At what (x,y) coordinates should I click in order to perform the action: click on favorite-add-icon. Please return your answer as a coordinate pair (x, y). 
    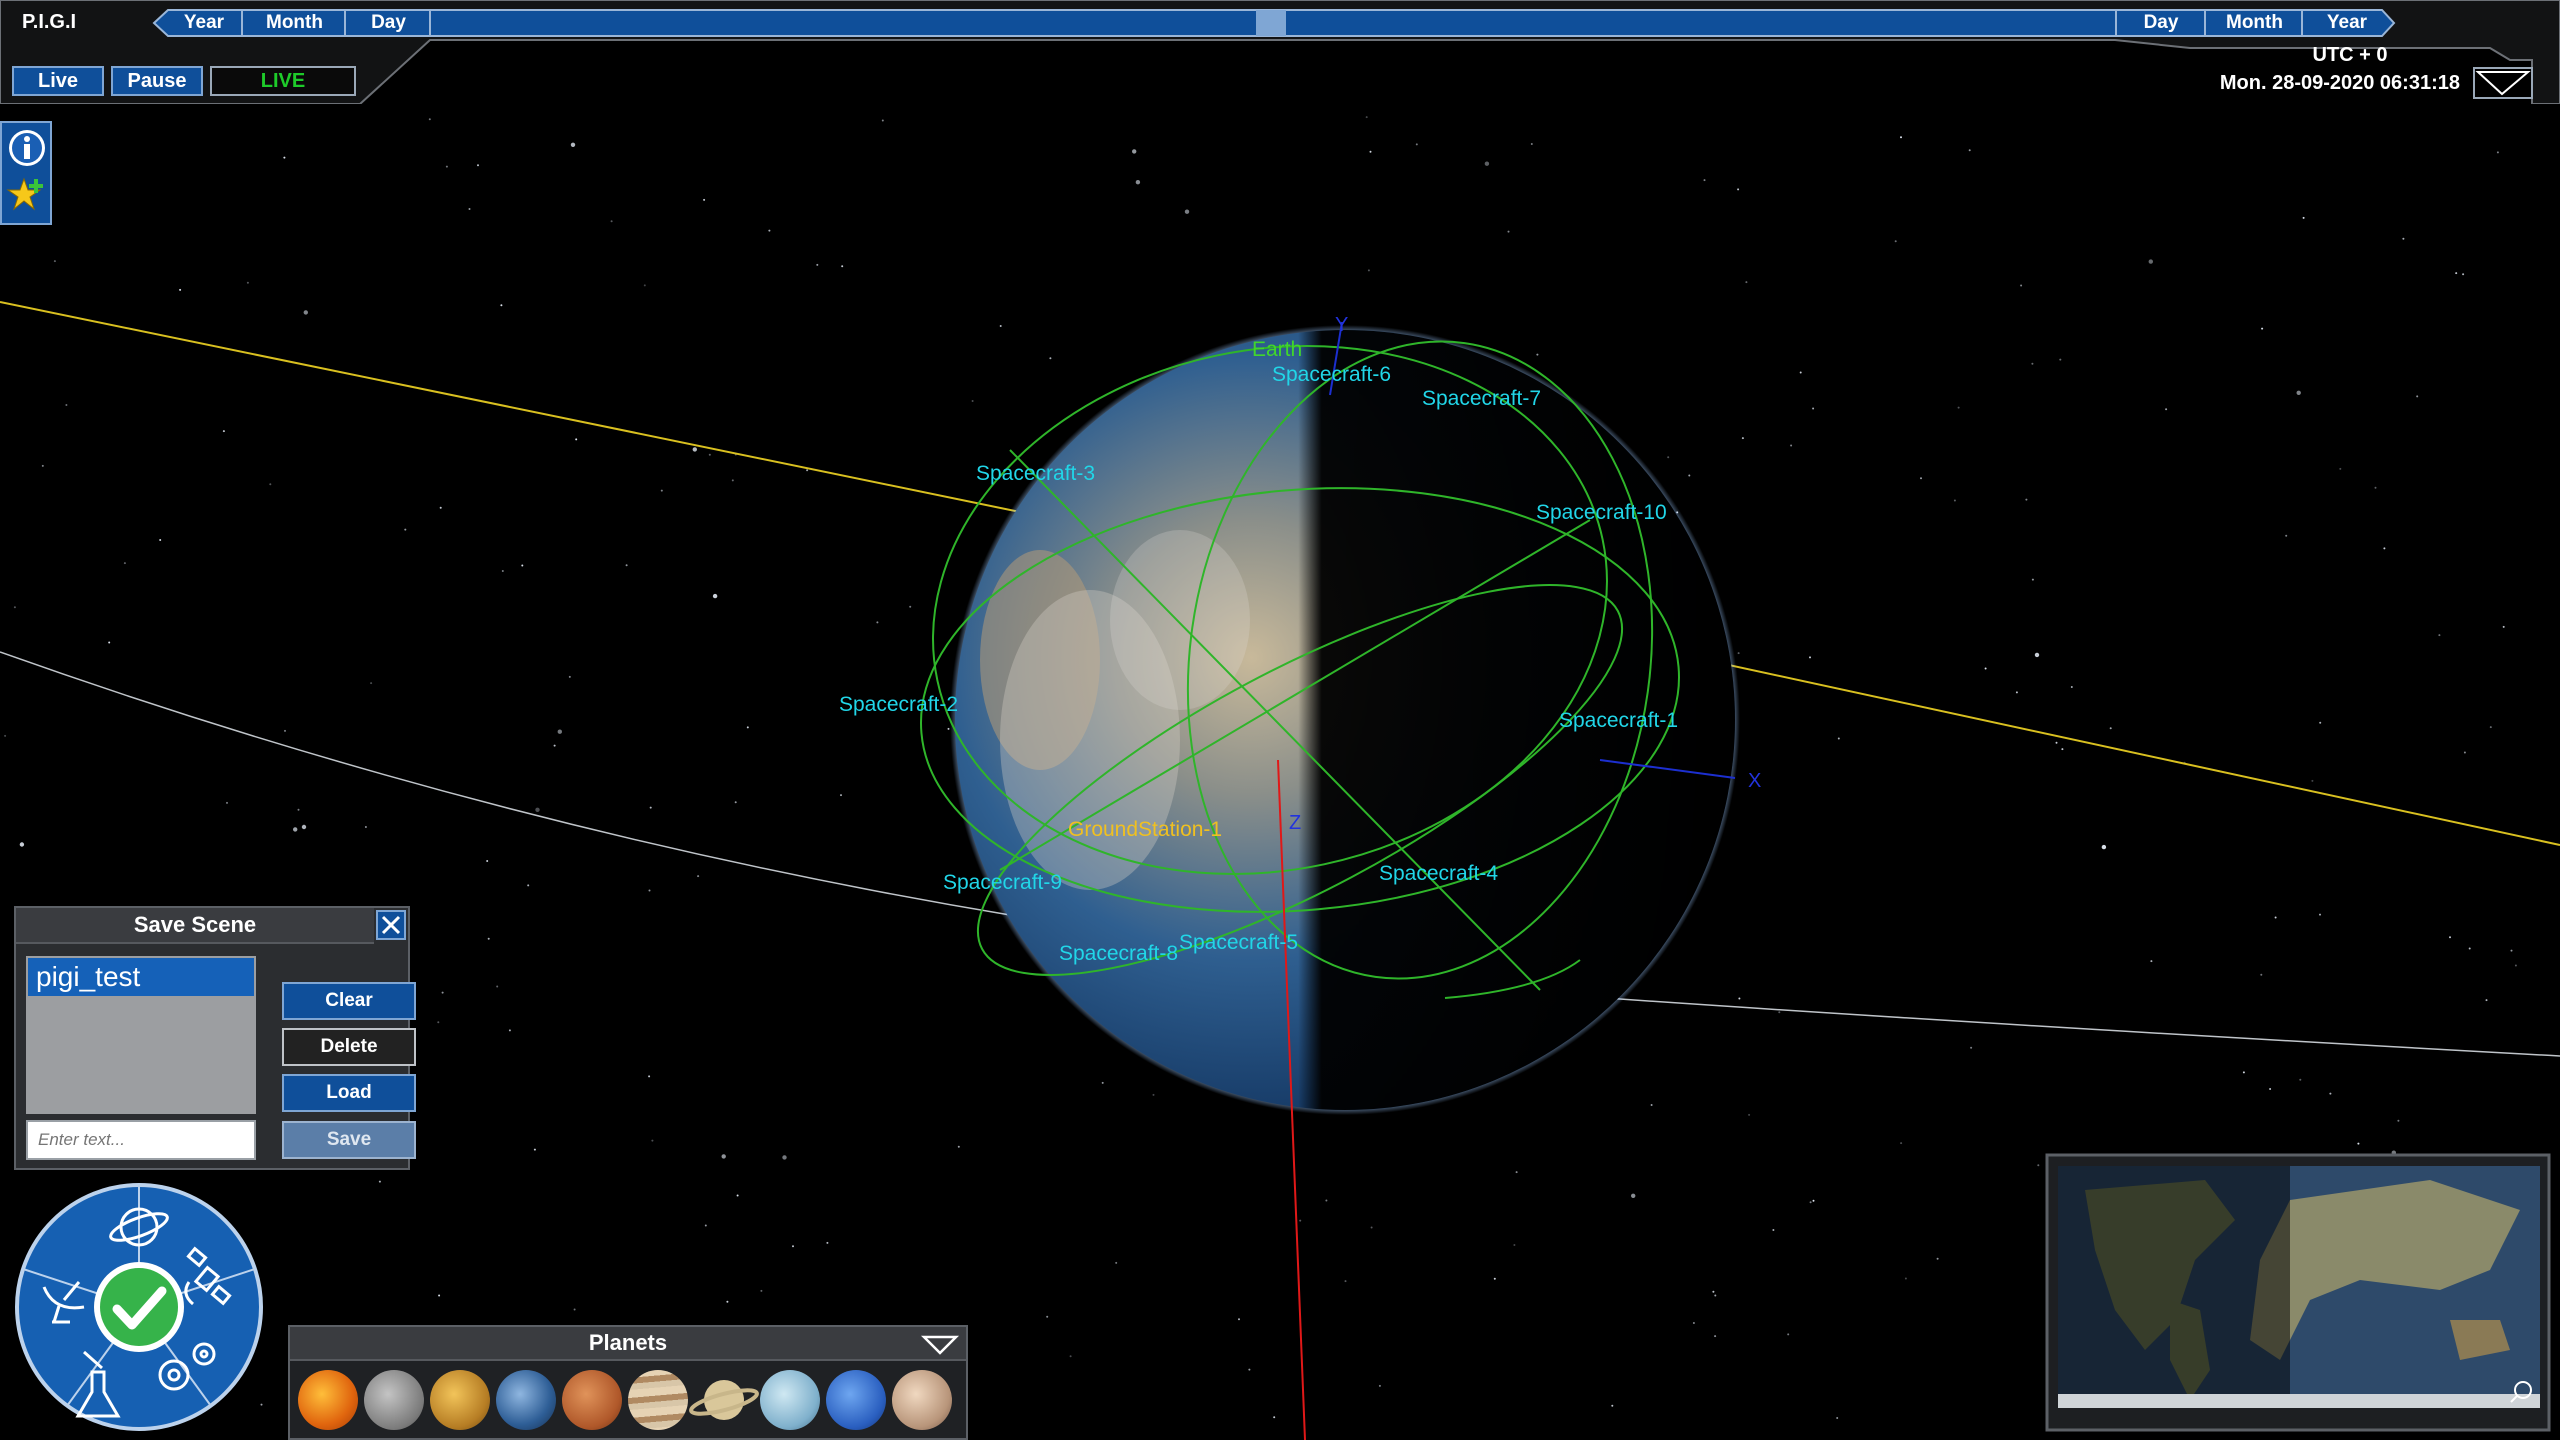
    Looking at the image, I should click on (24, 194).